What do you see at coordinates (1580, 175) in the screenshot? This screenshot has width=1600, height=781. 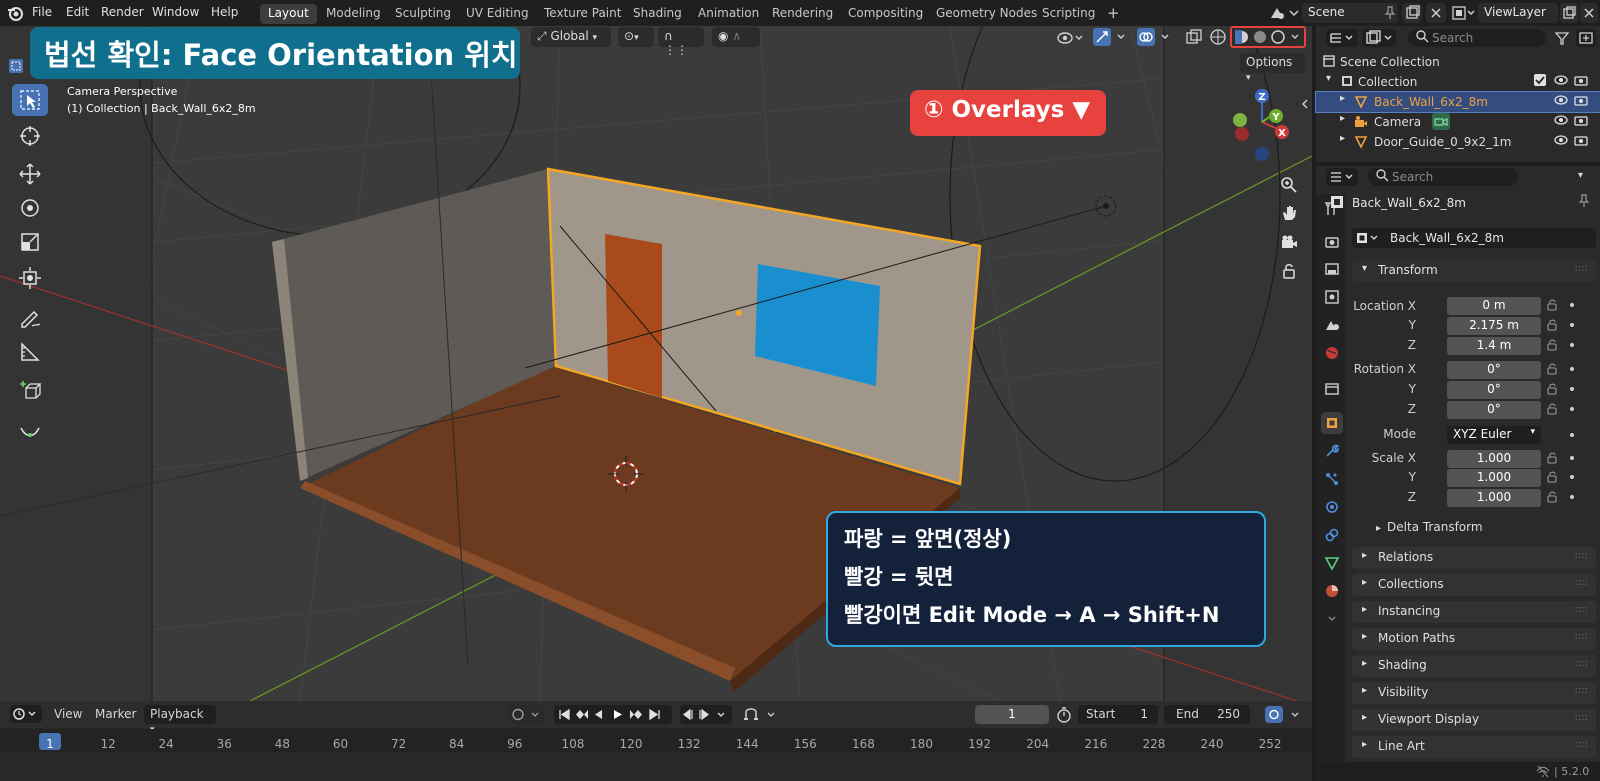 I see `chevron-down-icon: ▾` at bounding box center [1580, 175].